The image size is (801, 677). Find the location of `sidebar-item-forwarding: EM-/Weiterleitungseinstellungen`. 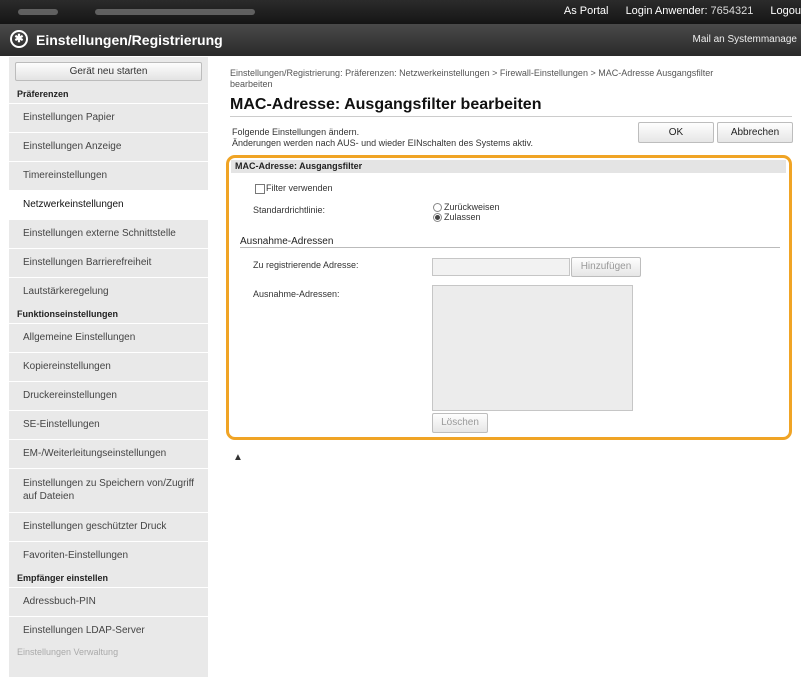

sidebar-item-forwarding: EM-/Weiterleitungseinstellungen is located at coordinates (108, 453).